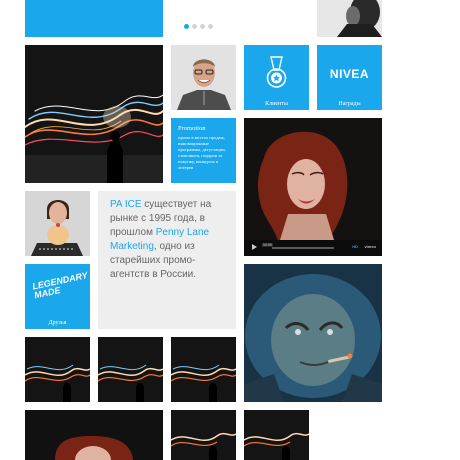  I want to click on portrait-illustration, so click(349, 18).